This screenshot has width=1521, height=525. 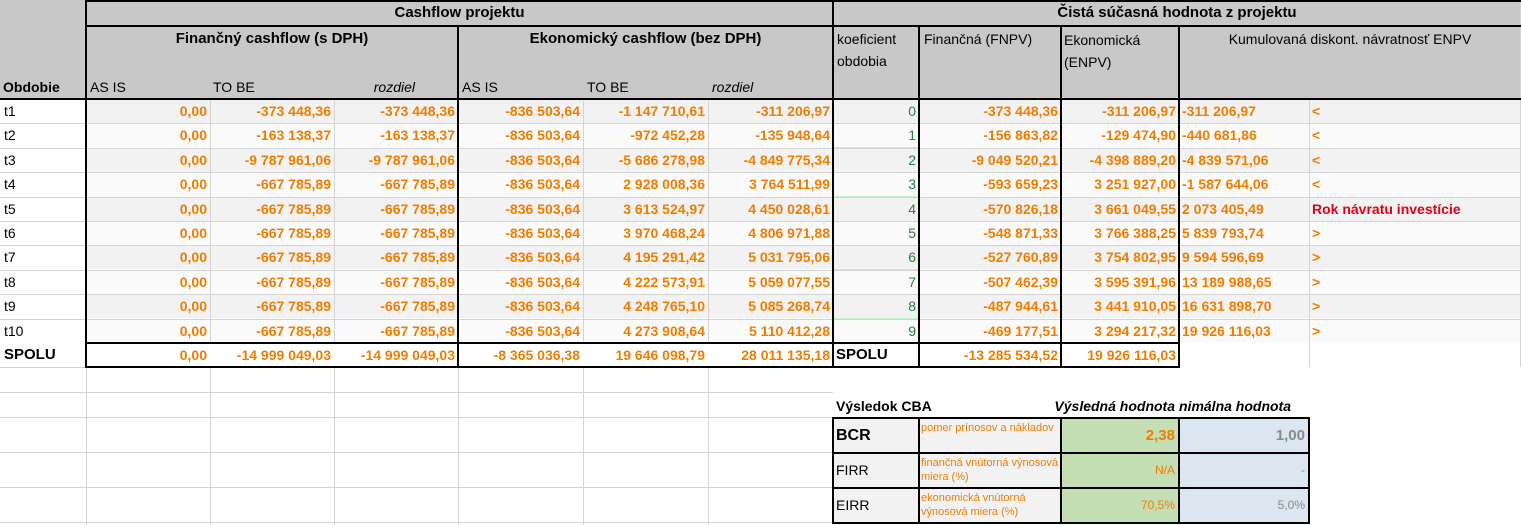 What do you see at coordinates (411, 159) in the screenshot?
I see `cell-fin-diff: -9 787 961,06` at bounding box center [411, 159].